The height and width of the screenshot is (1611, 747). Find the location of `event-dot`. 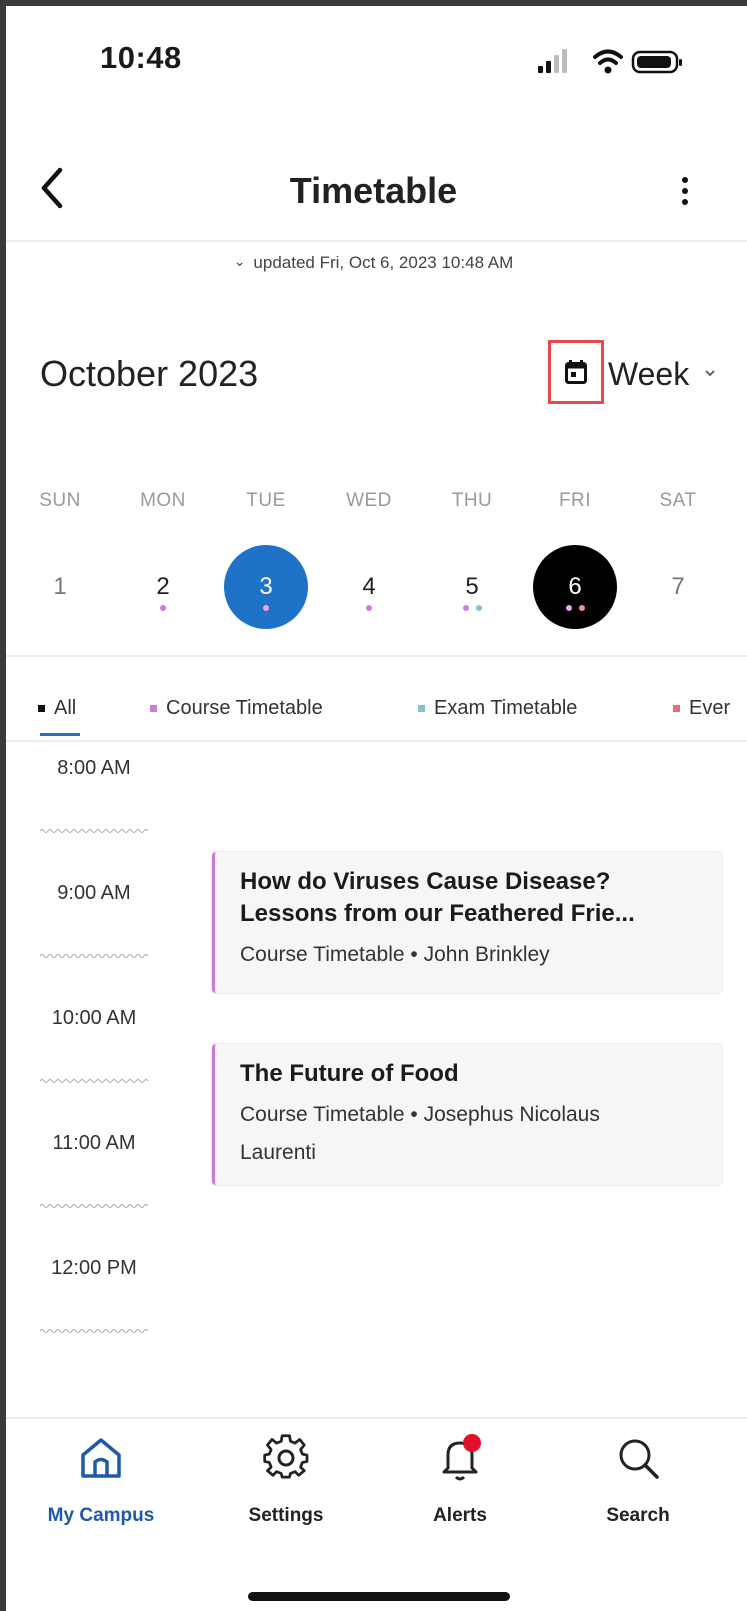

event-dot is located at coordinates (581, 608).